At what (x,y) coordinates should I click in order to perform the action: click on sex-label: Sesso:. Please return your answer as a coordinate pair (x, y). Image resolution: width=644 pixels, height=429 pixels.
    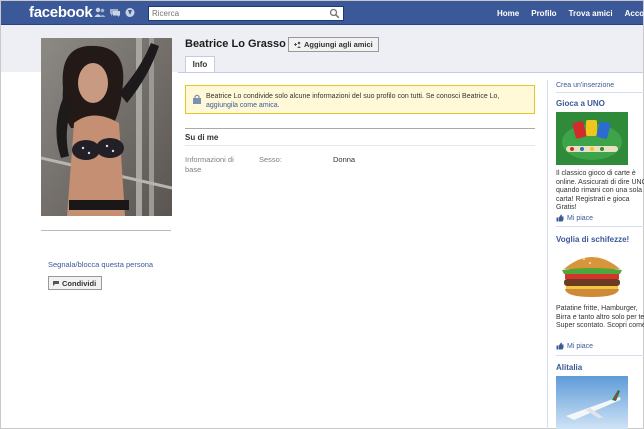
    Looking at the image, I should click on (270, 159).